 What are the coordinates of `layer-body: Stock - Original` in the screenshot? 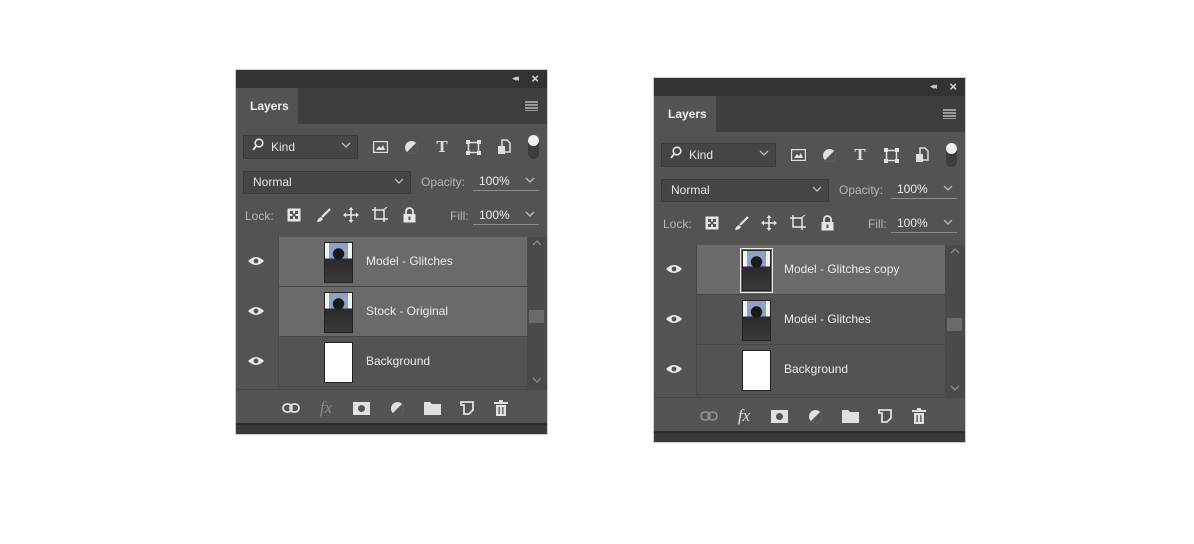 It's located at (402, 312).